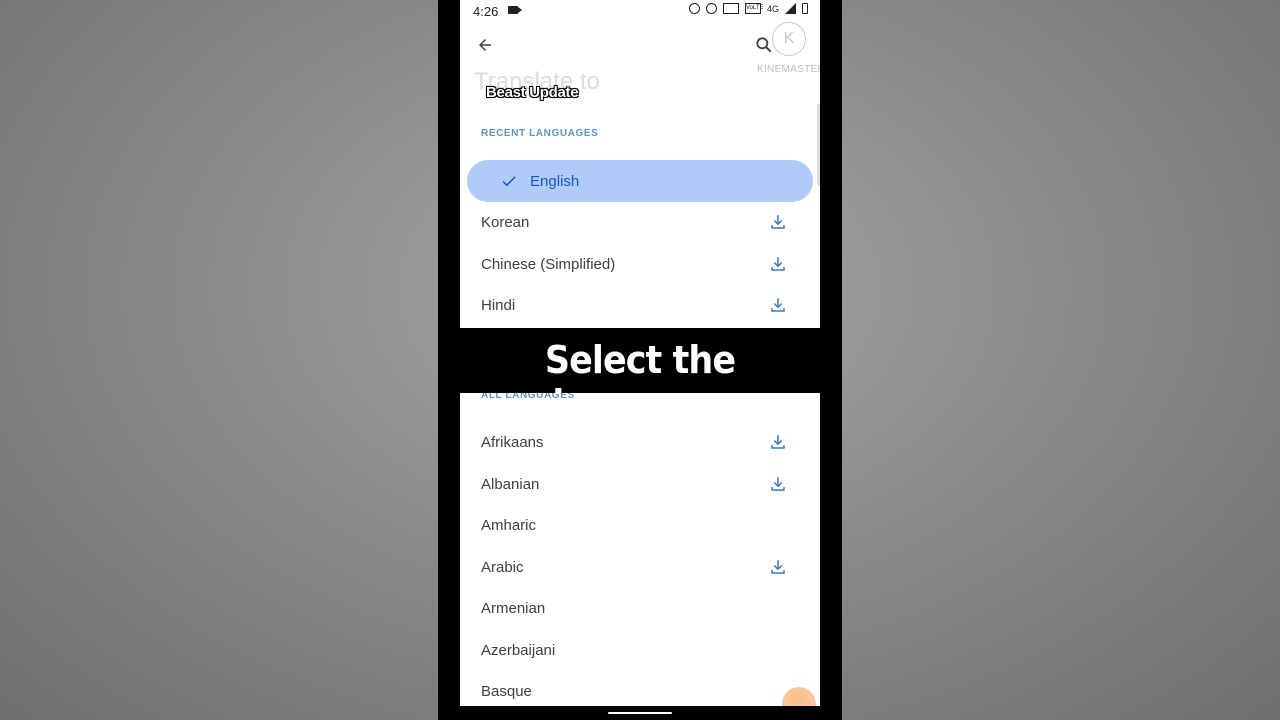 The image size is (1280, 720). Describe the element at coordinates (640, 713) in the screenshot. I see `home-indicator` at that location.